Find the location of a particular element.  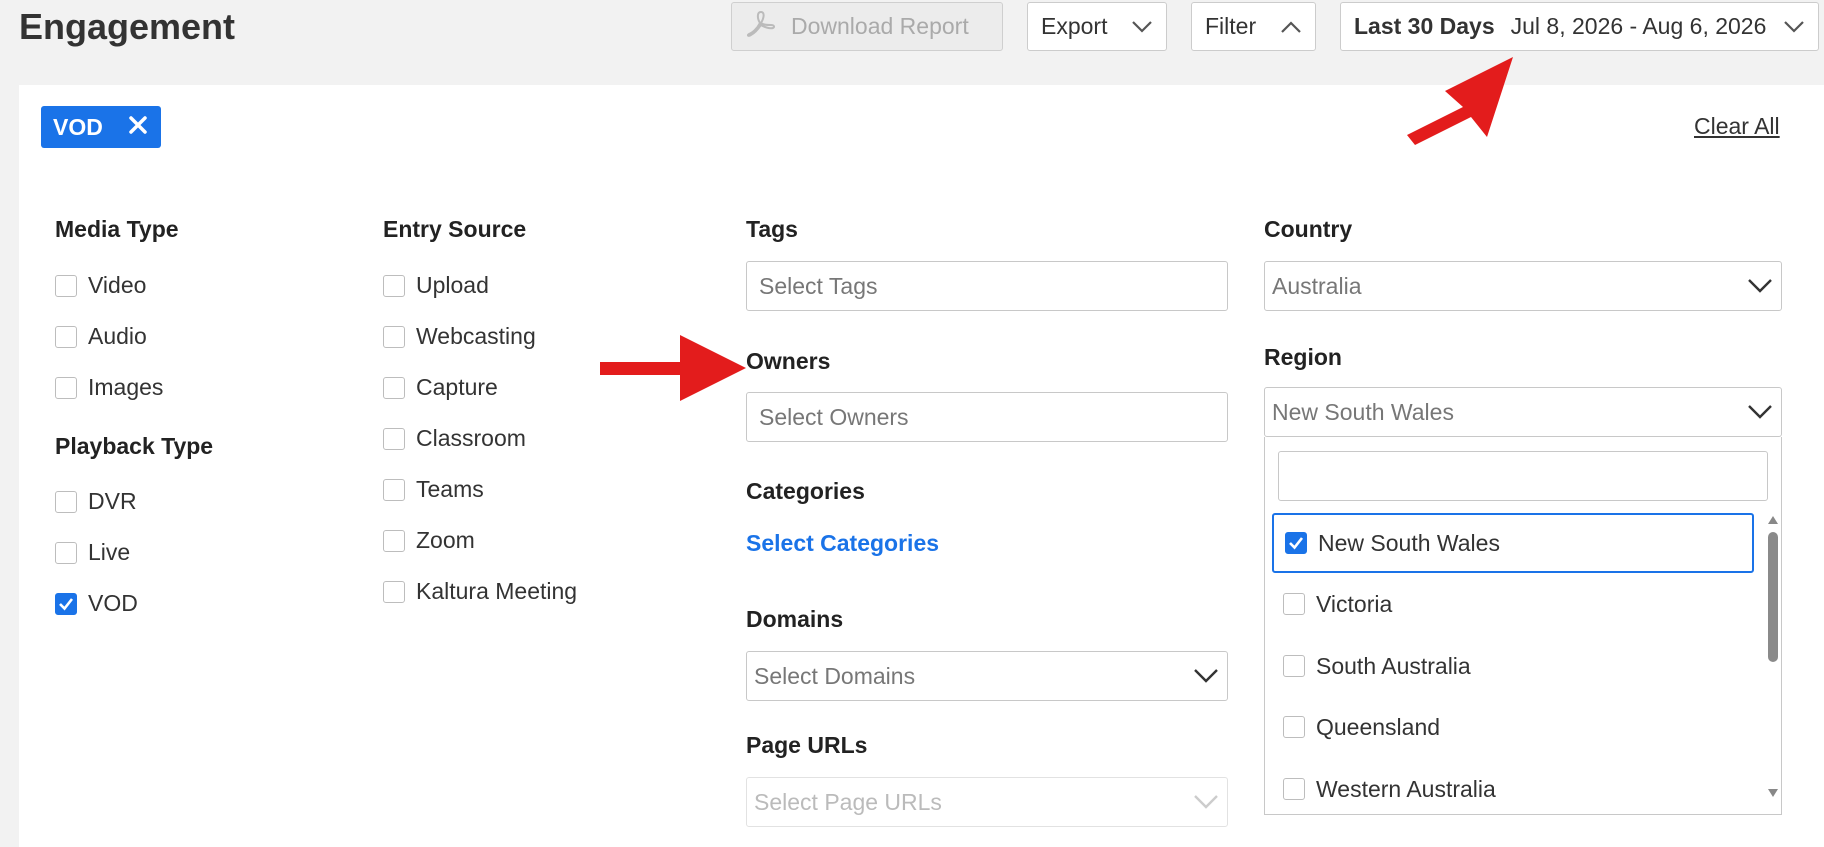

region-select: New South Wales is located at coordinates (1523, 412).